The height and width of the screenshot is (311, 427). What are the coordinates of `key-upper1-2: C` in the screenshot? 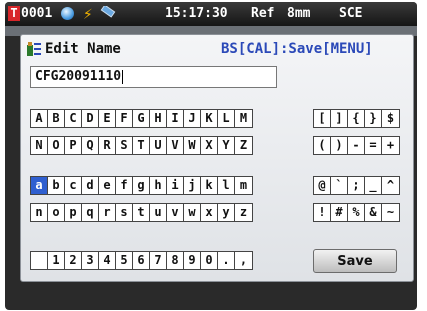 It's located at (73, 118).